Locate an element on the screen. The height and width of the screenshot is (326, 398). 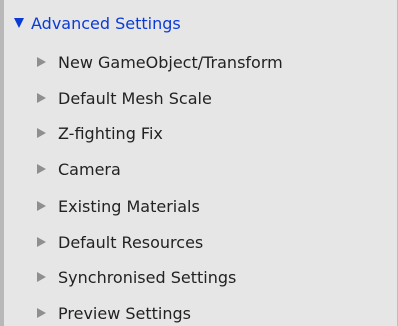
foldout-new-gameobject-transform: New GameObject/Transform is located at coordinates (160, 62).